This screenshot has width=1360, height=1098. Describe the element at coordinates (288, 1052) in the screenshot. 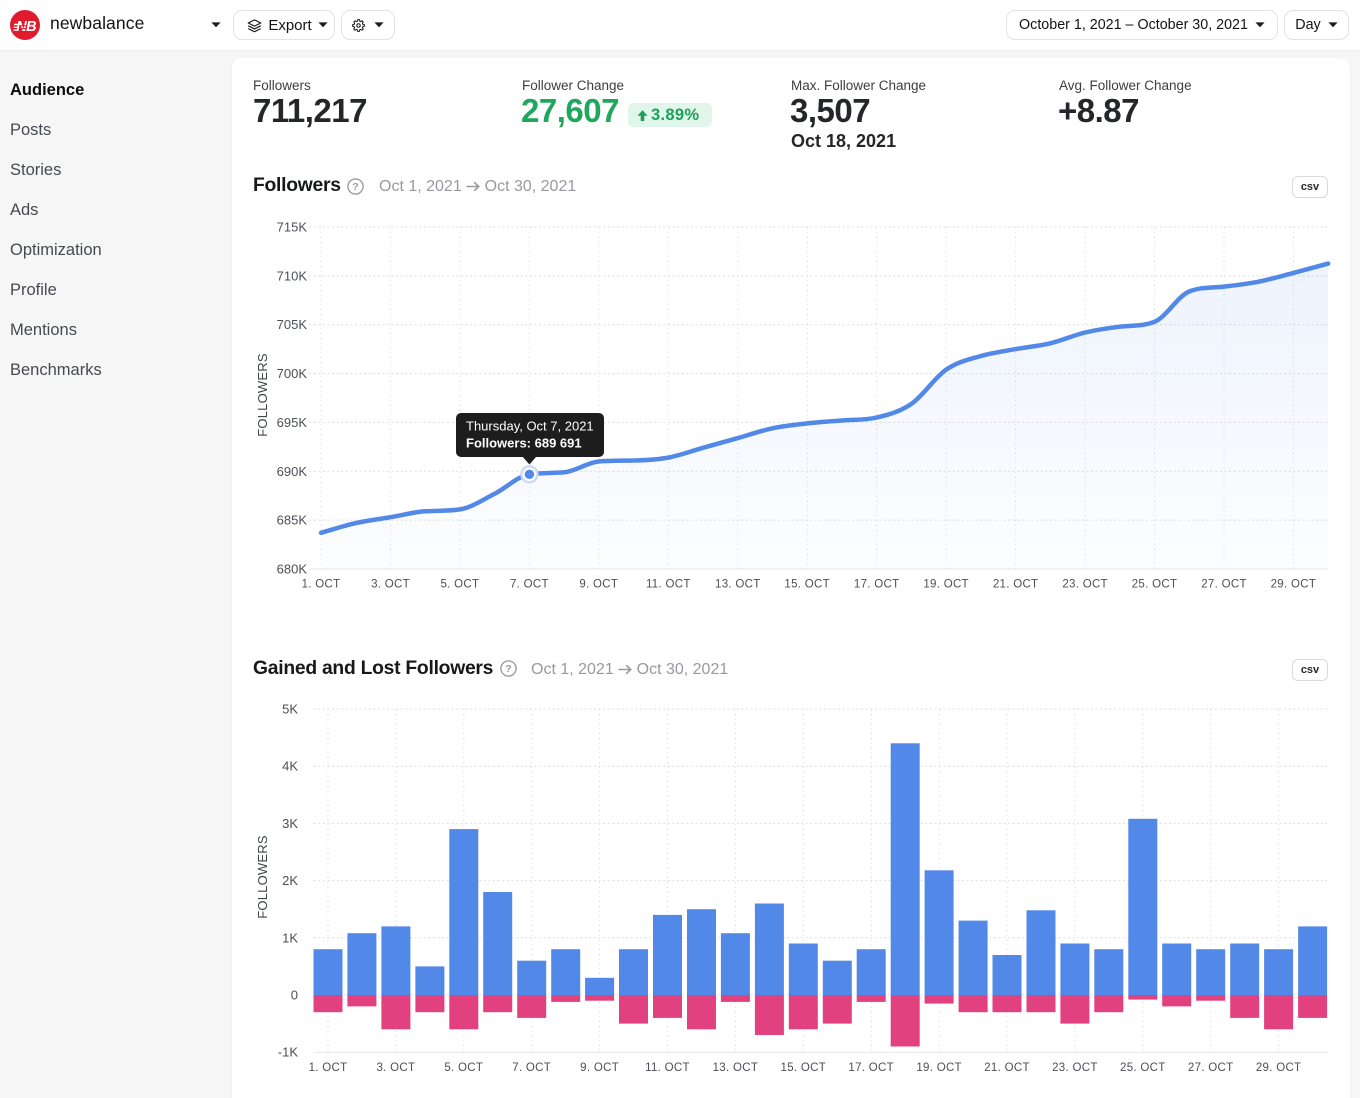

I see `svg-text: -1K` at that location.